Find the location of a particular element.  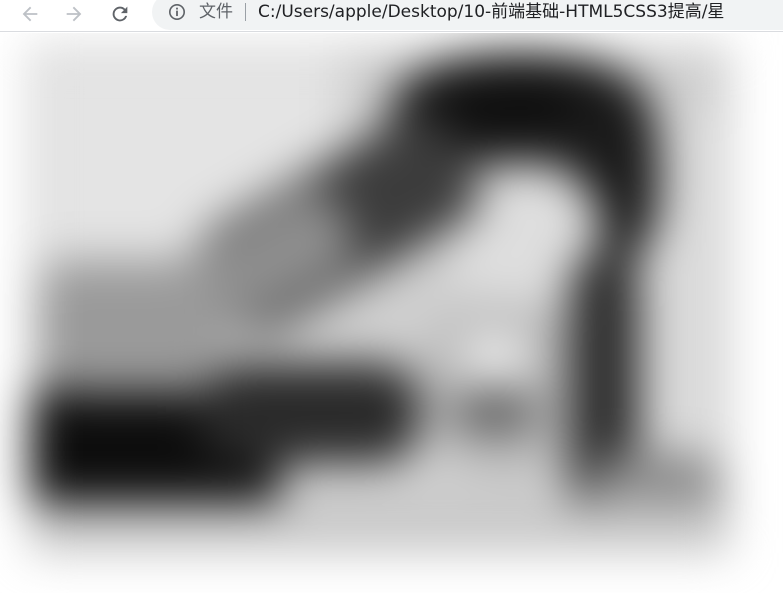

back-button is located at coordinates (30, 14).